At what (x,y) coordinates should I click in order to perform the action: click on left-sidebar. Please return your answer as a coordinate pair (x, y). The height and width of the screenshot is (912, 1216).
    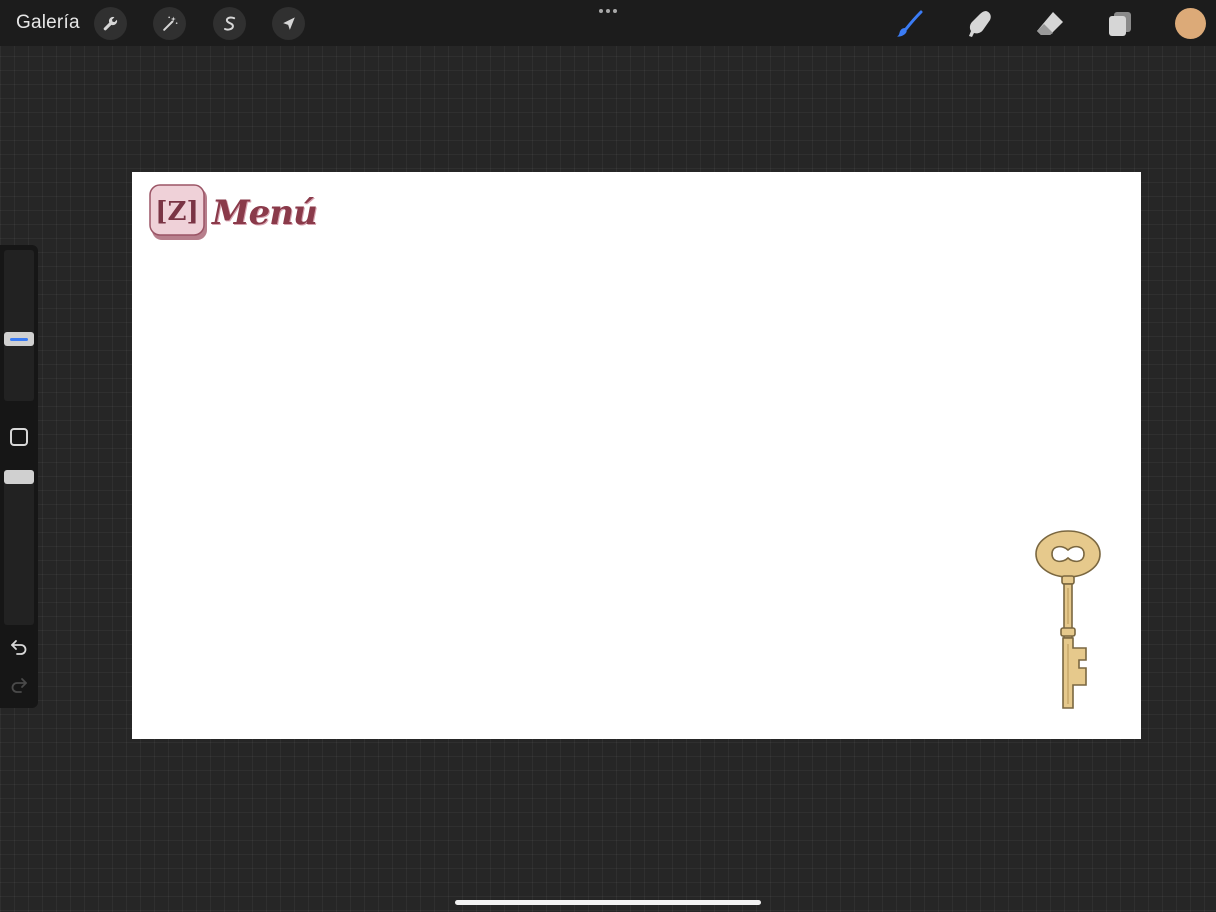
    Looking at the image, I should click on (19, 476).